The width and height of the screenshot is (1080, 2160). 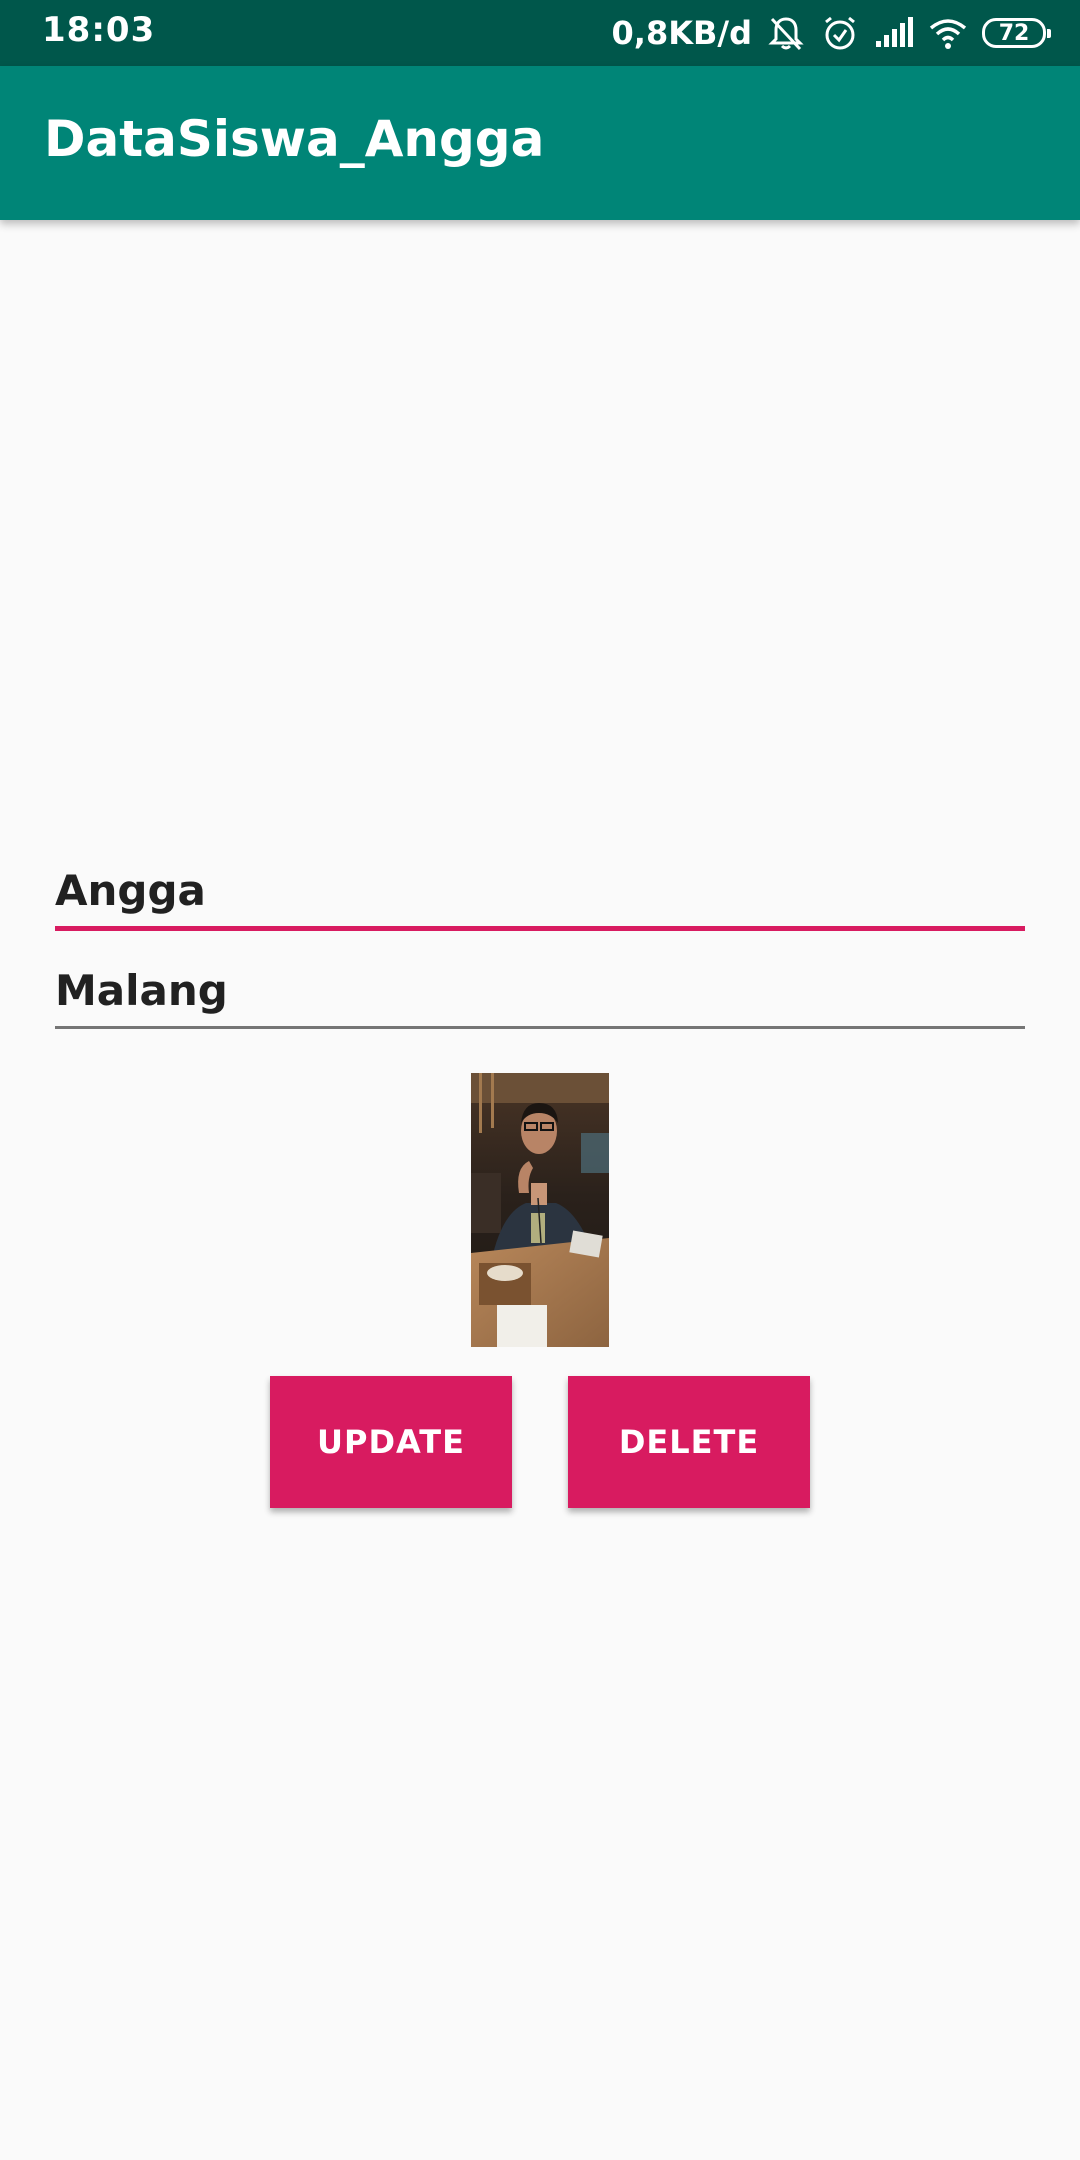 What do you see at coordinates (894, 32) in the screenshot?
I see `signal-icon` at bounding box center [894, 32].